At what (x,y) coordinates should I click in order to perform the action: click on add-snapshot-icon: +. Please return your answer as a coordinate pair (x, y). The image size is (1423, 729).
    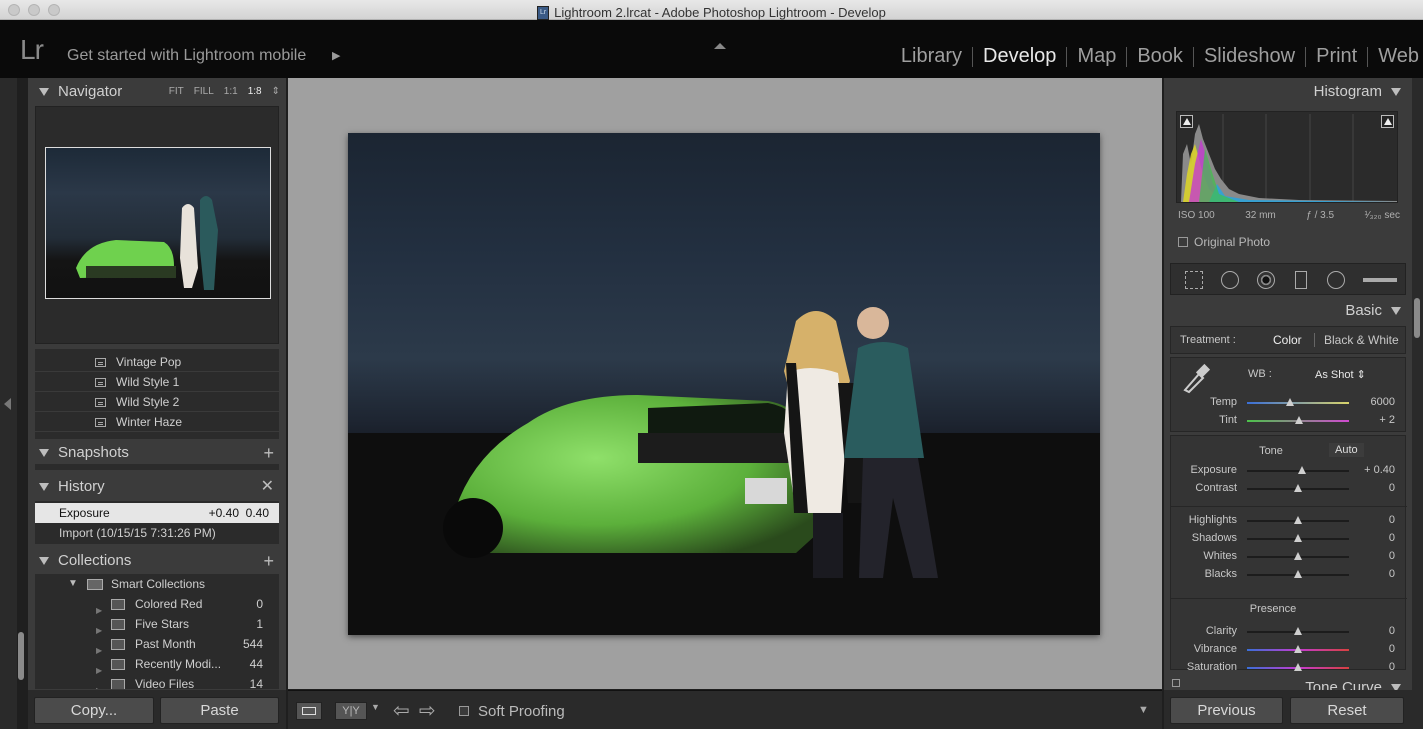
    Looking at the image, I should click on (268, 453).